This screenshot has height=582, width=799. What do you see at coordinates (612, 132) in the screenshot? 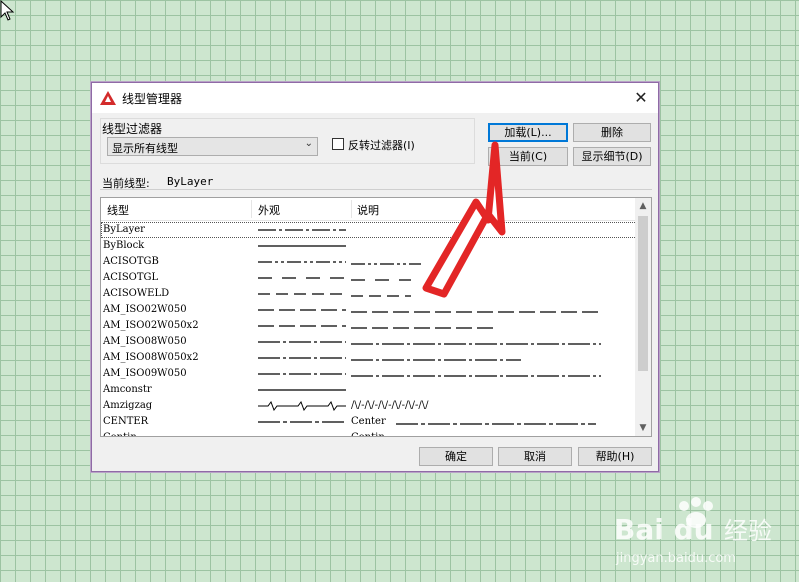
I see `delete-button: 删除` at bounding box center [612, 132].